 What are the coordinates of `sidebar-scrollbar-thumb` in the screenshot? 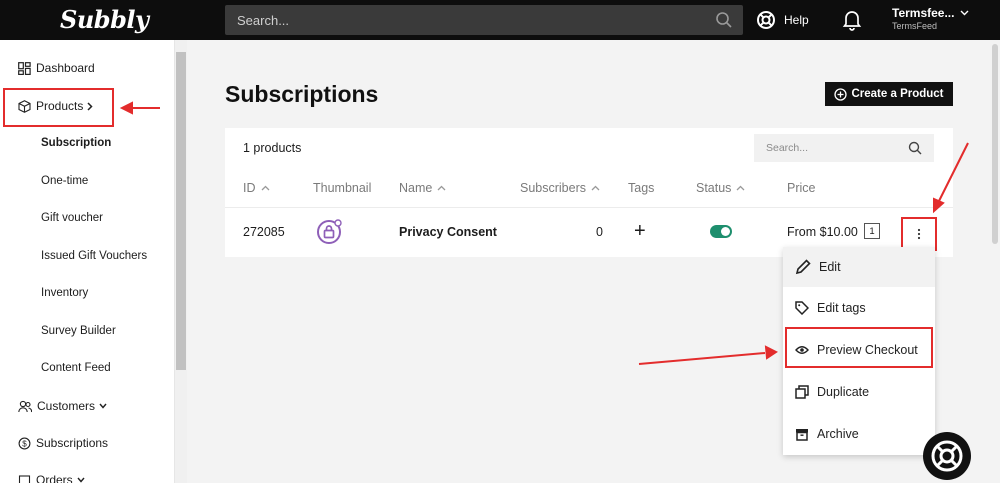 It's located at (181, 211).